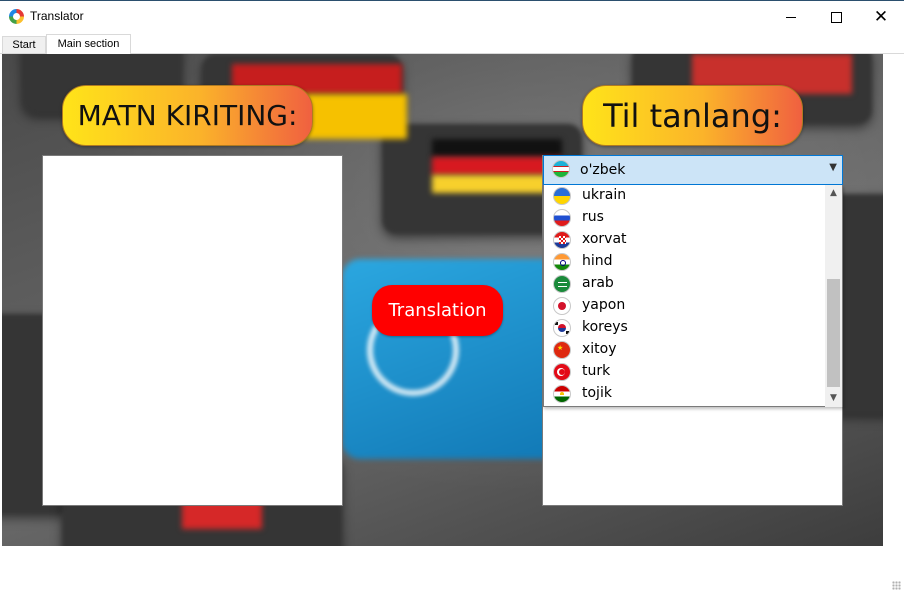 Image resolution: width=904 pixels, height=593 pixels. I want to click on language-select: o'zbek ▼, so click(693, 170).